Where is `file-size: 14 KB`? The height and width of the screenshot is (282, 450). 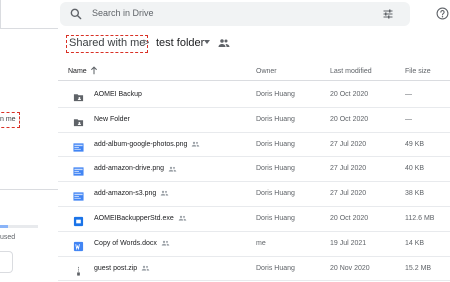 file-size: 14 KB is located at coordinates (415, 243).